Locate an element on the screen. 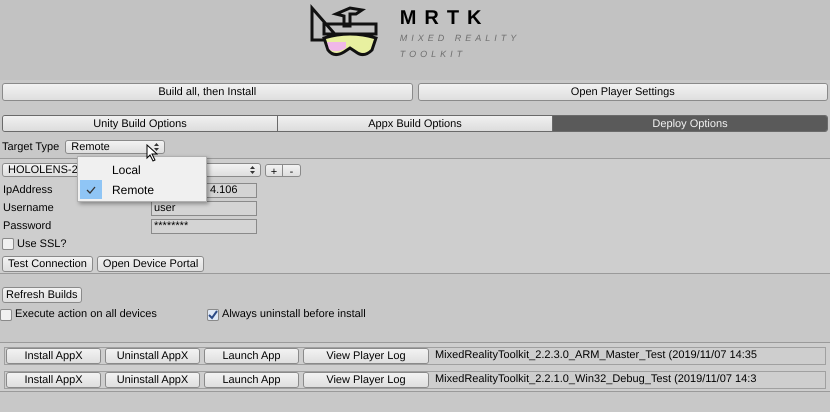 This screenshot has height=412, width=830. logo-subtitle: TOOLKIT is located at coordinates (434, 54).